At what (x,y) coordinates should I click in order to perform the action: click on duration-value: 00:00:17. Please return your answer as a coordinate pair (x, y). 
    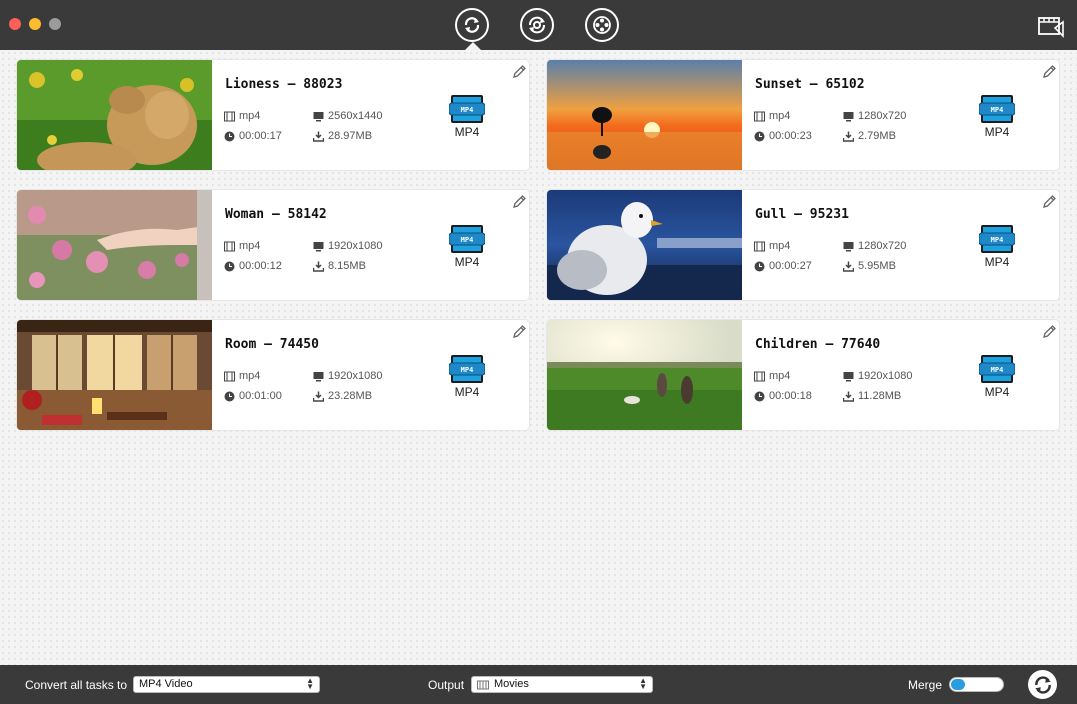
    Looking at the image, I should click on (260, 136).